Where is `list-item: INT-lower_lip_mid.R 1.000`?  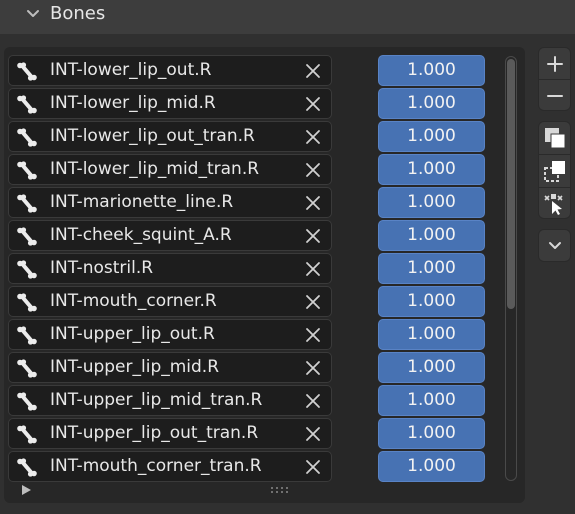
list-item: INT-lower_lip_mid.R 1.000 is located at coordinates (263, 103).